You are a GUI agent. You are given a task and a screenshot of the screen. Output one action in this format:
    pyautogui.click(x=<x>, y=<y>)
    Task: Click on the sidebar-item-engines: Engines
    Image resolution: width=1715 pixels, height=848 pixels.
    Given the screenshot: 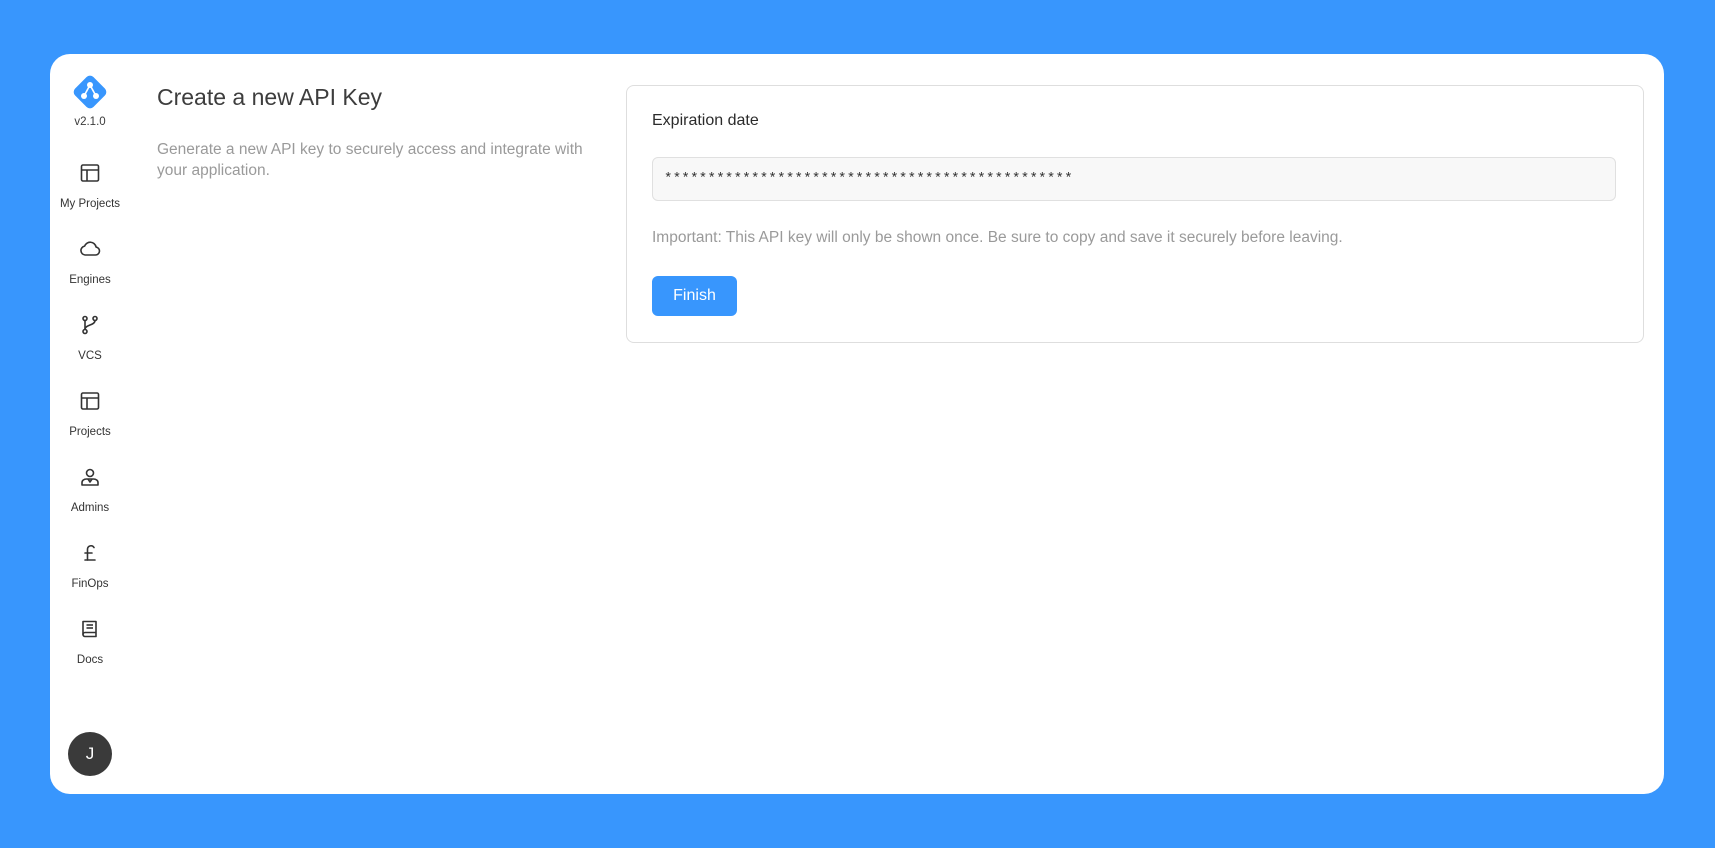 What is the action you would take?
    pyautogui.click(x=90, y=272)
    